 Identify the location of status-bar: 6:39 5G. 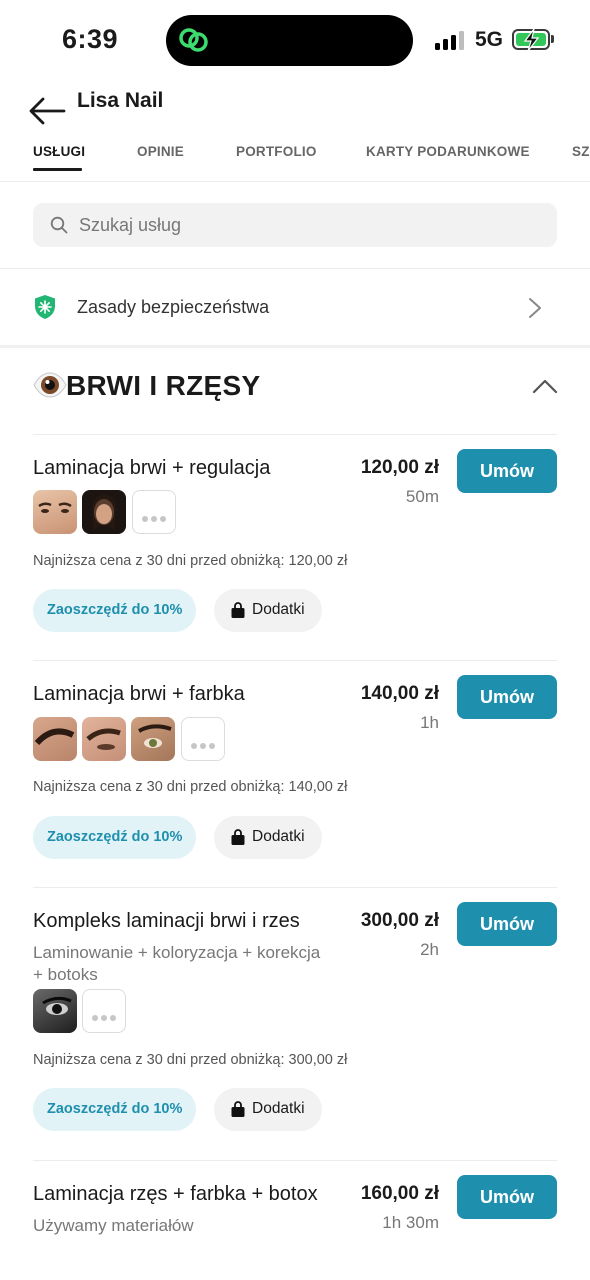
(295, 40).